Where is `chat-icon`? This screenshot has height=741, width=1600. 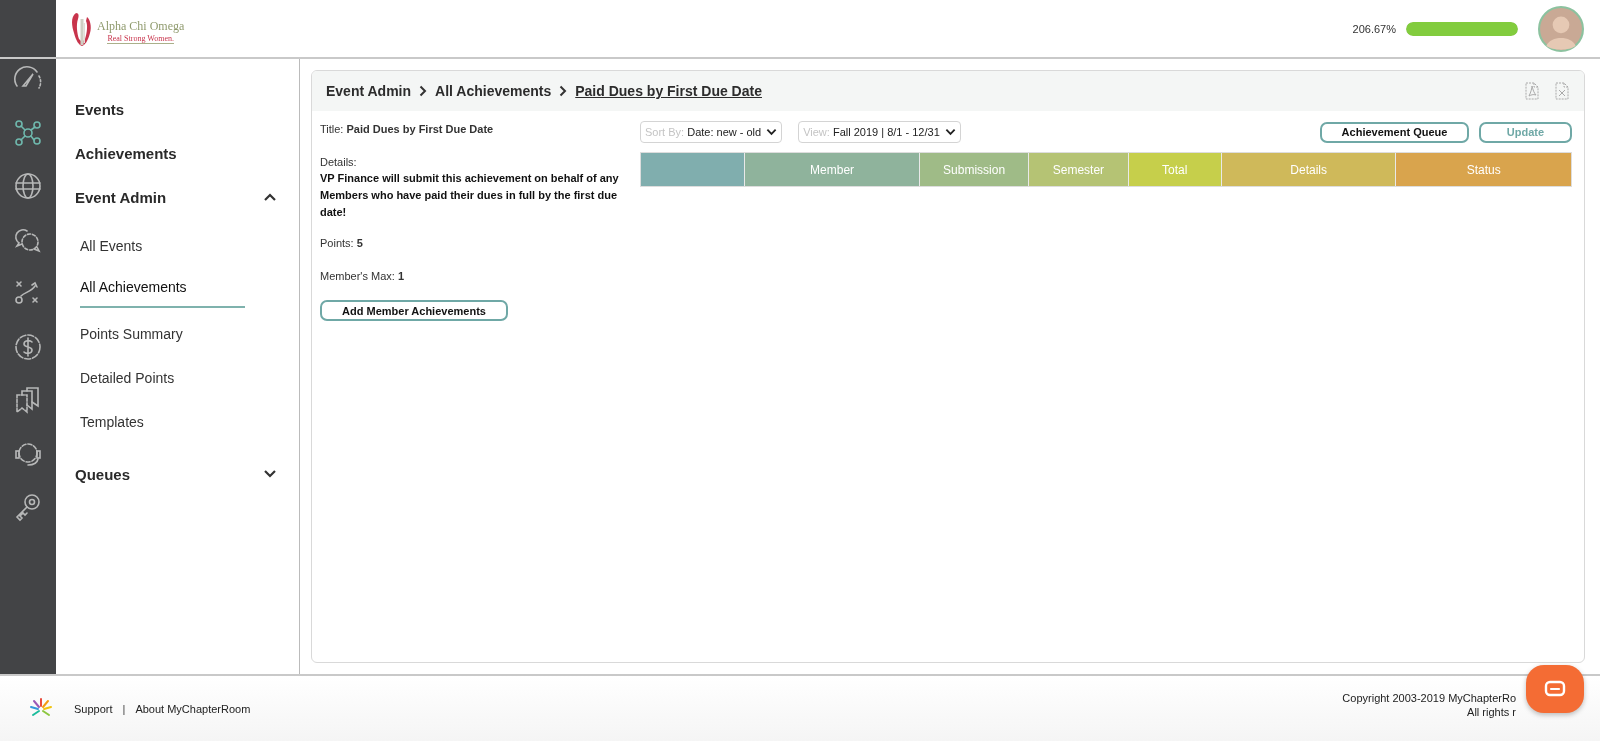
chat-icon is located at coordinates (1555, 689).